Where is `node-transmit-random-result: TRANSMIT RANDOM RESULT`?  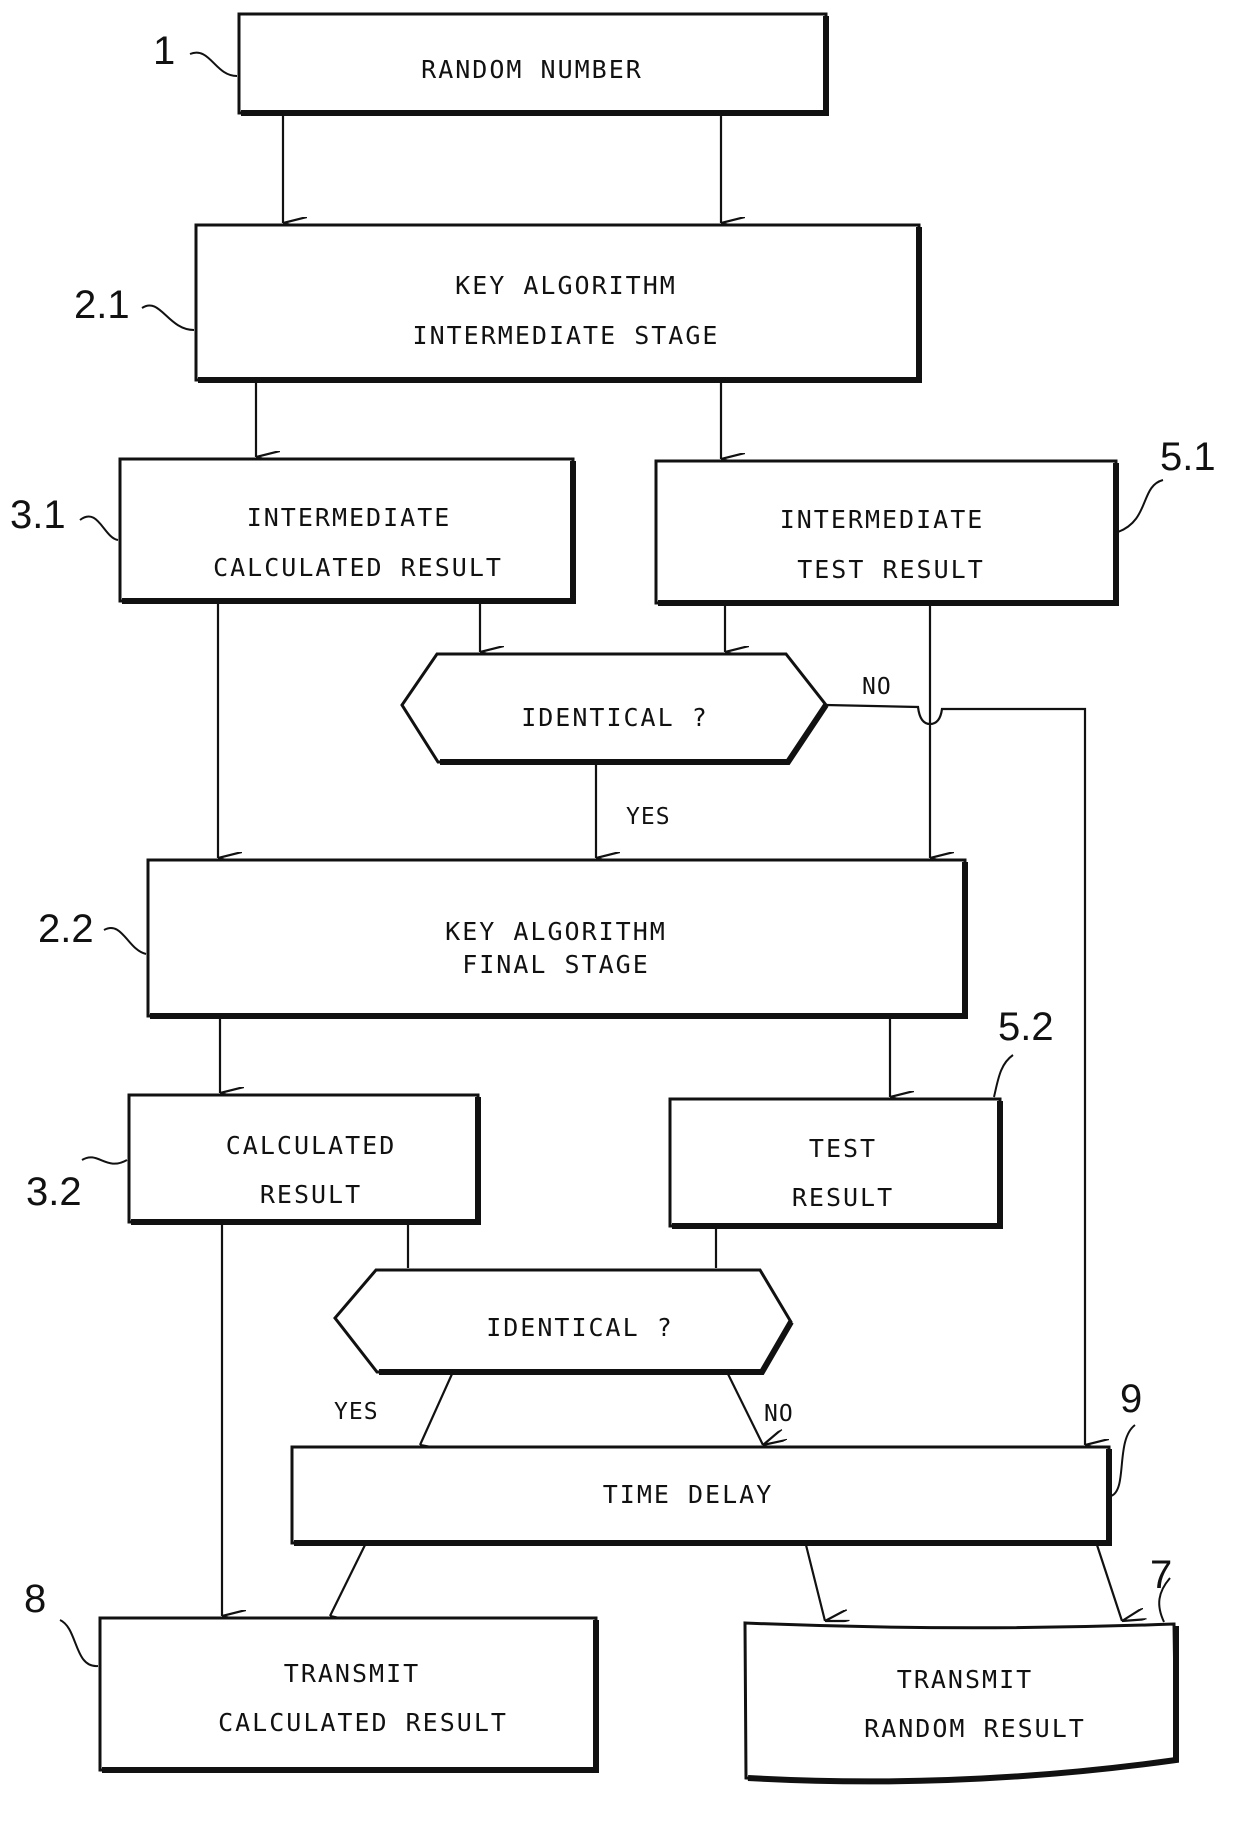 node-transmit-random-result: TRANSMIT RANDOM RESULT is located at coordinates (961, 1703).